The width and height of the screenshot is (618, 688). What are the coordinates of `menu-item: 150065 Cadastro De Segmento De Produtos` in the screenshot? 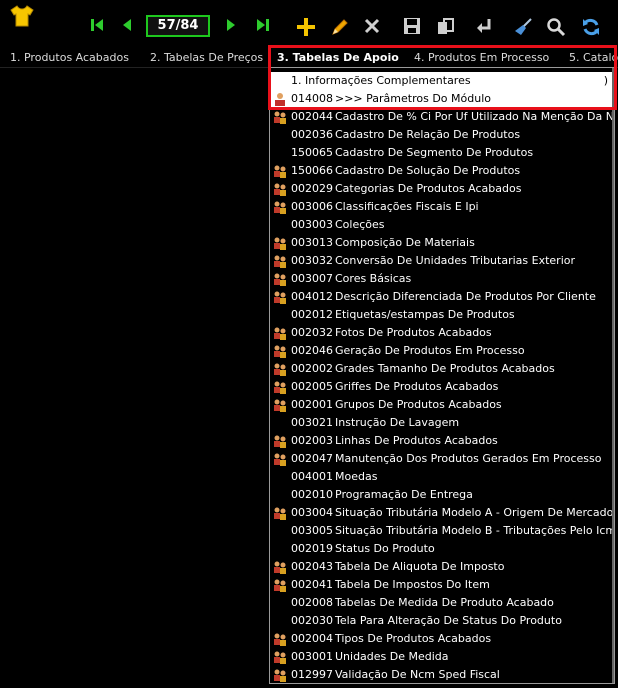 It's located at (442, 153).